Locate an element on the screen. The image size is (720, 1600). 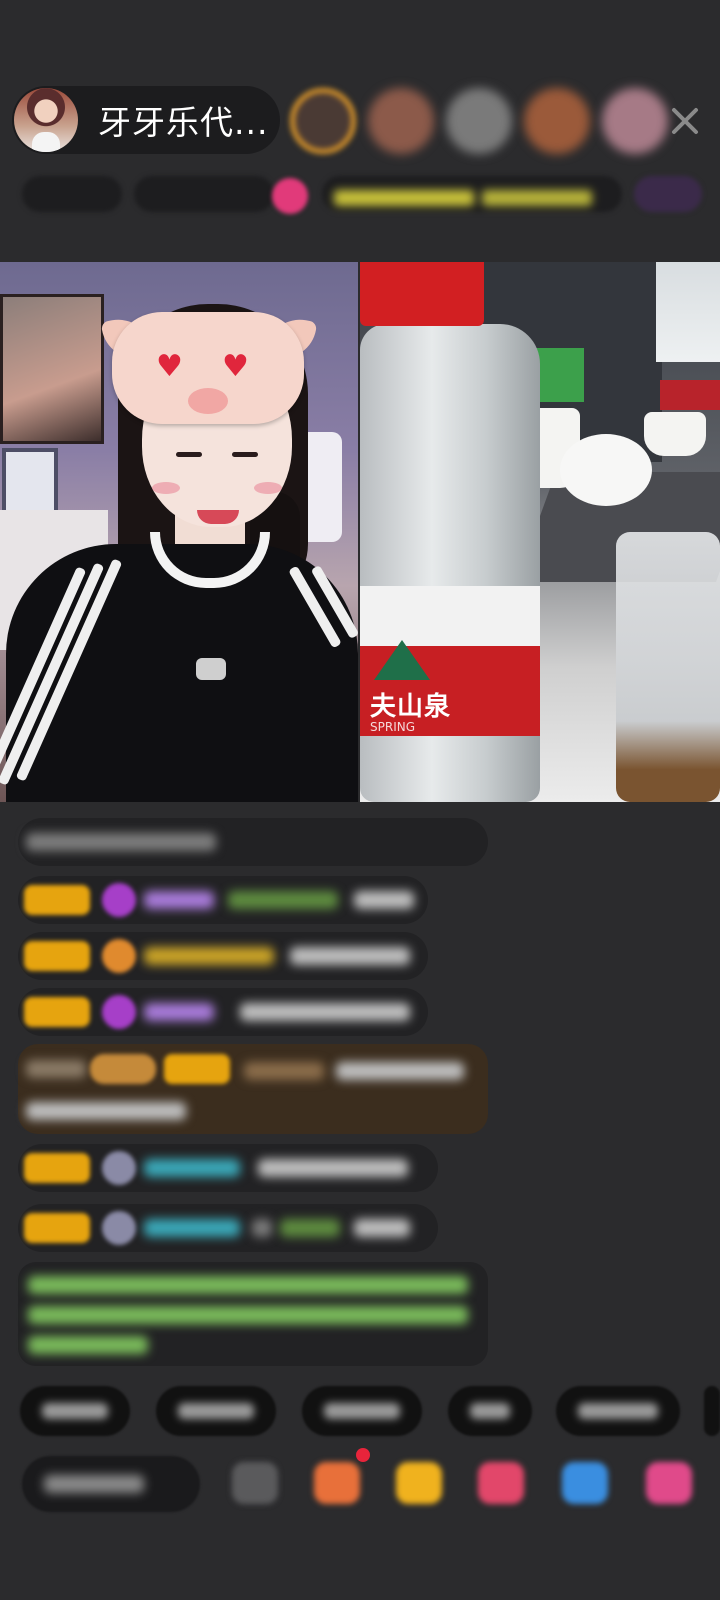
background-window is located at coordinates (688, 312).